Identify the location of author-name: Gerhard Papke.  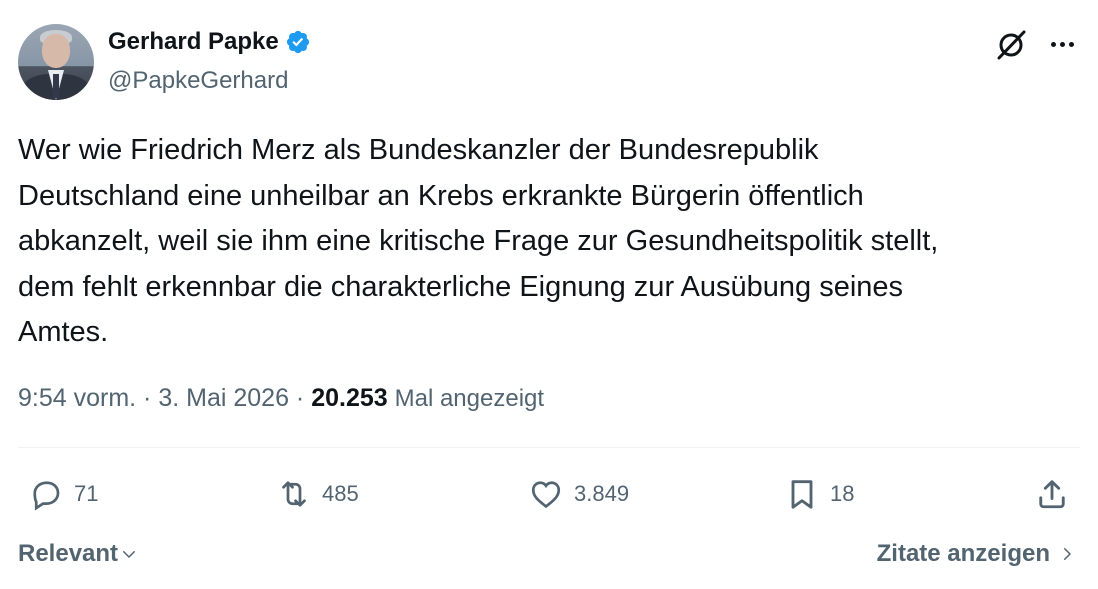
(209, 42).